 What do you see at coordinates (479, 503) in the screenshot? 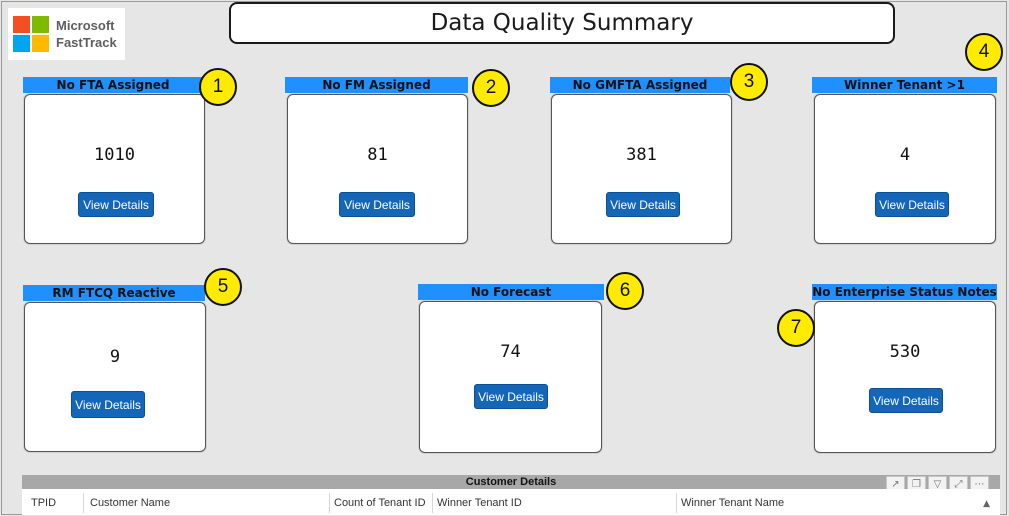
I see `column-header-winner-tenant-id: Winner Tenant ID` at bounding box center [479, 503].